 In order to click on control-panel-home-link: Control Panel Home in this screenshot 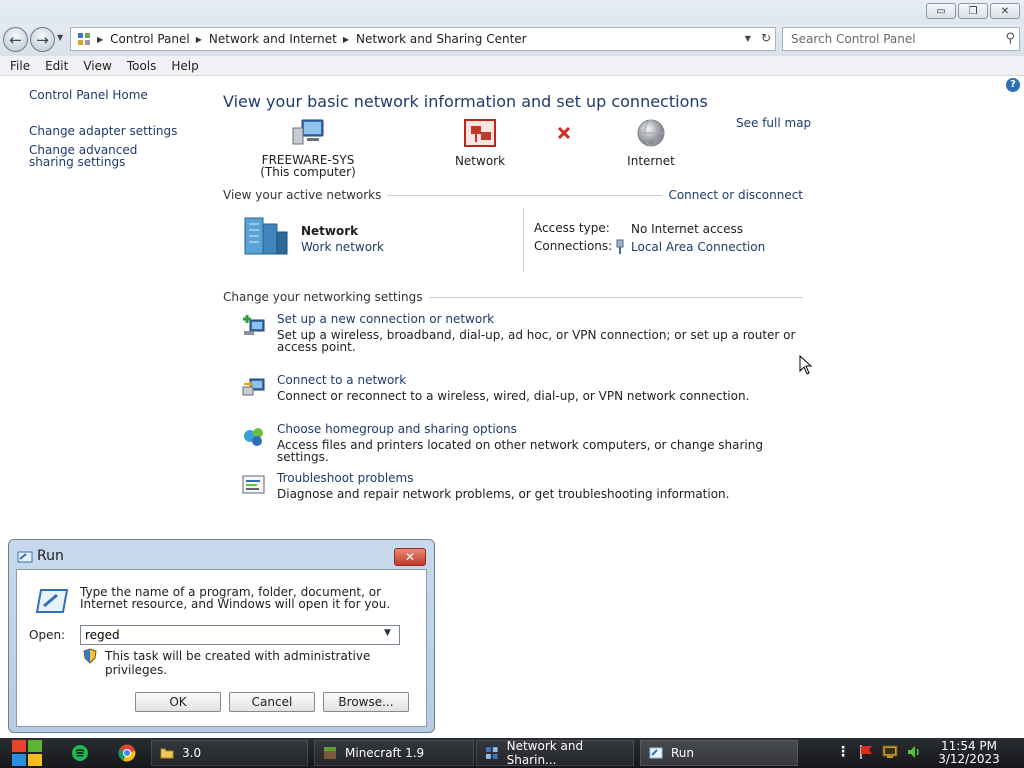, I will do `click(114, 95)`.